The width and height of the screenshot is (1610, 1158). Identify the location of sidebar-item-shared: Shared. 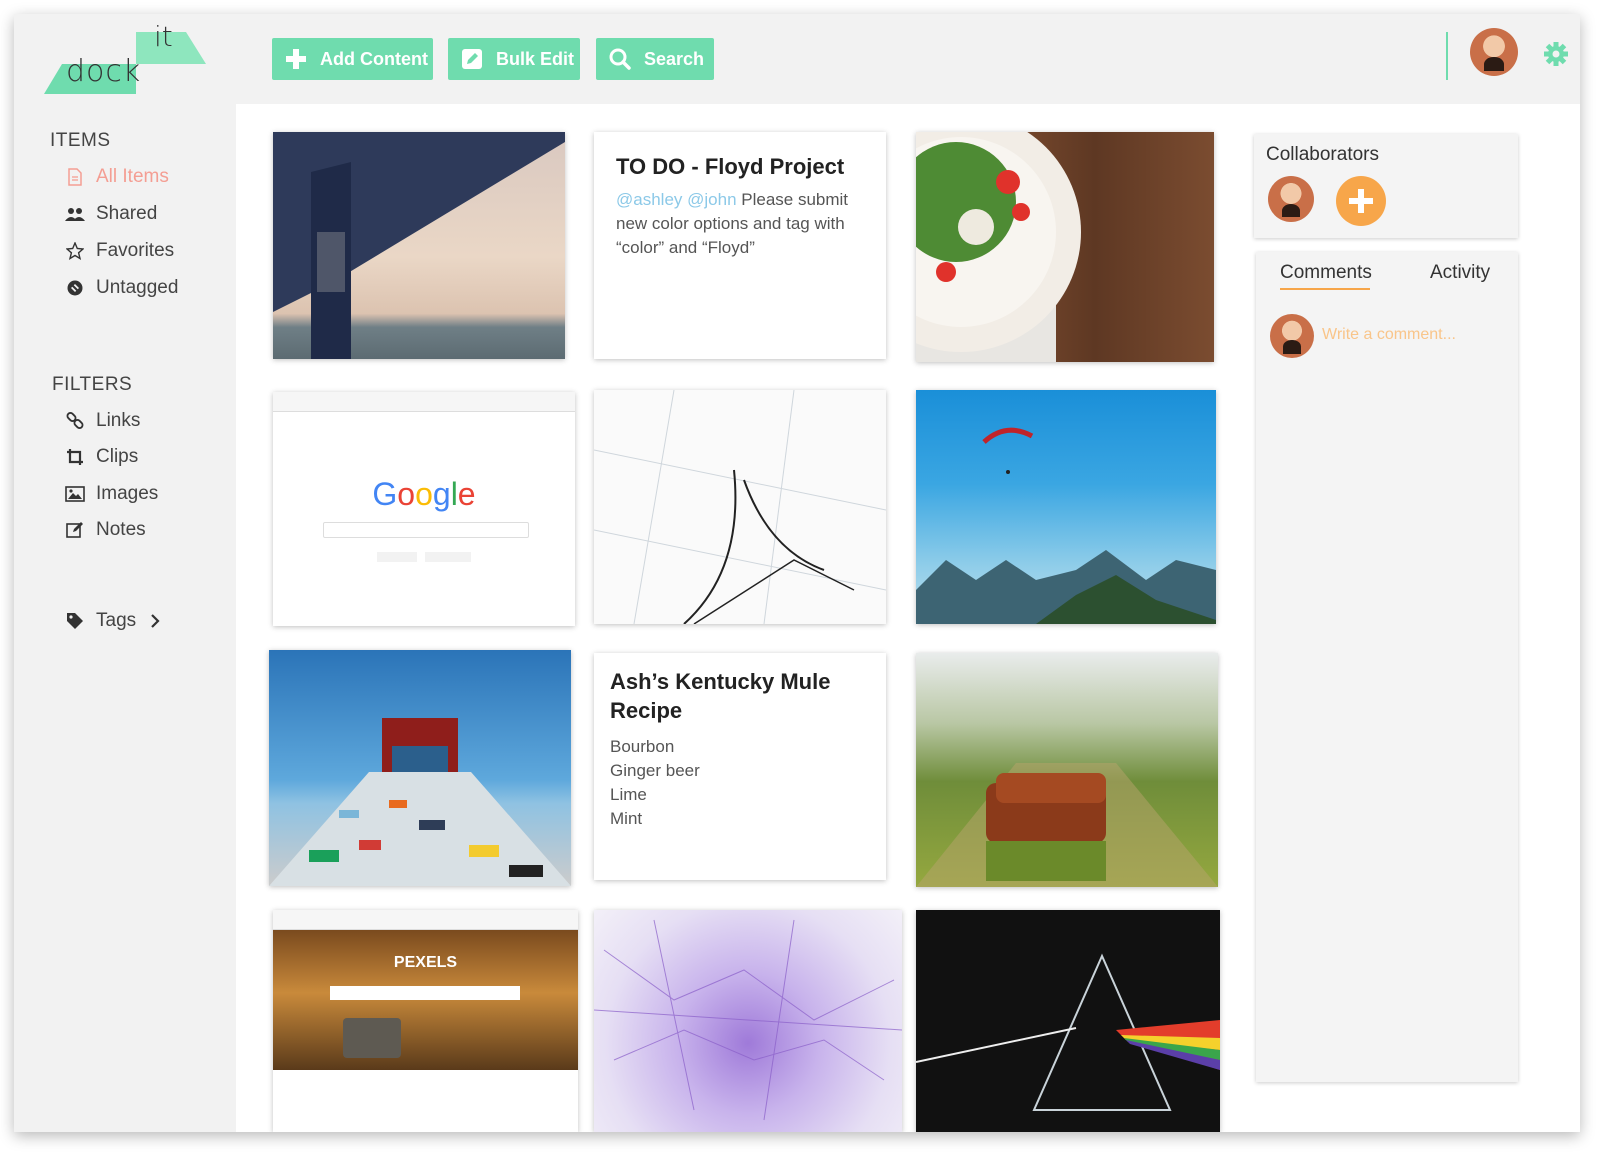
(110, 214).